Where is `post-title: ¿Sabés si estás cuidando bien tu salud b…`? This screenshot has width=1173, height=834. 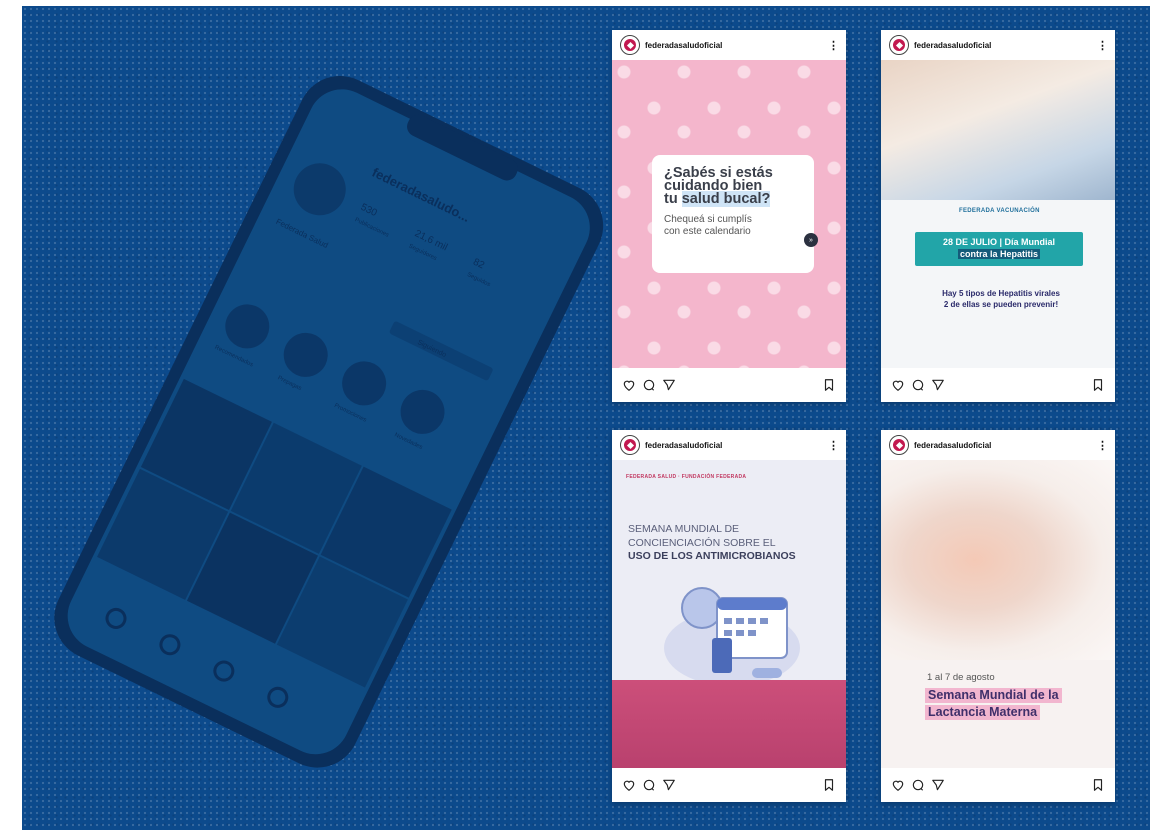 post-title: ¿Sabés si estás cuidando bien tu salud b… is located at coordinates (733, 186).